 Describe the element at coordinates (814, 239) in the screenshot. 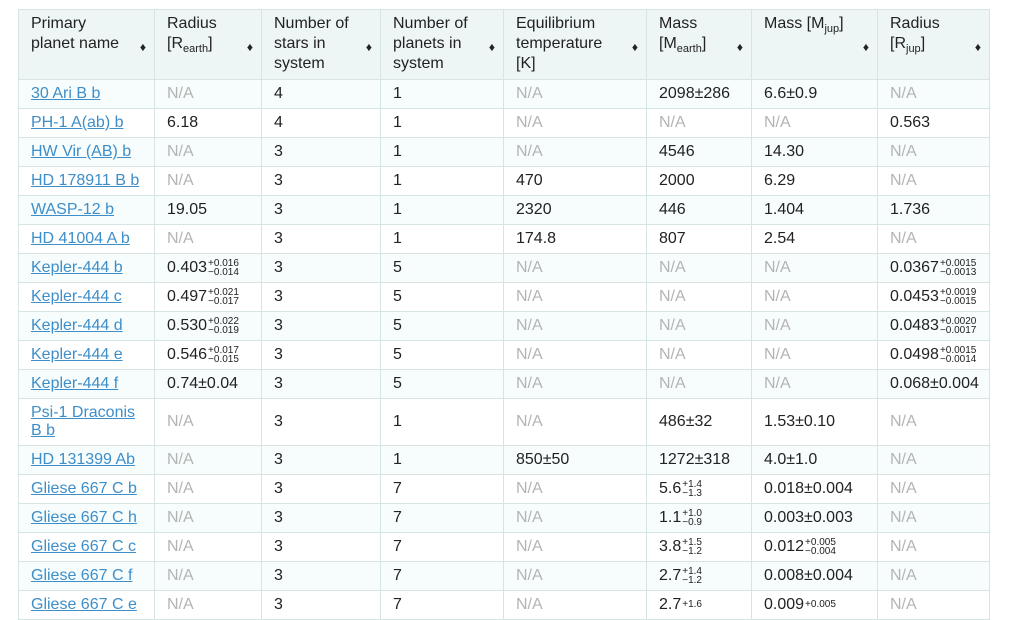

I see `cell-mass-jup: 2.54` at that location.